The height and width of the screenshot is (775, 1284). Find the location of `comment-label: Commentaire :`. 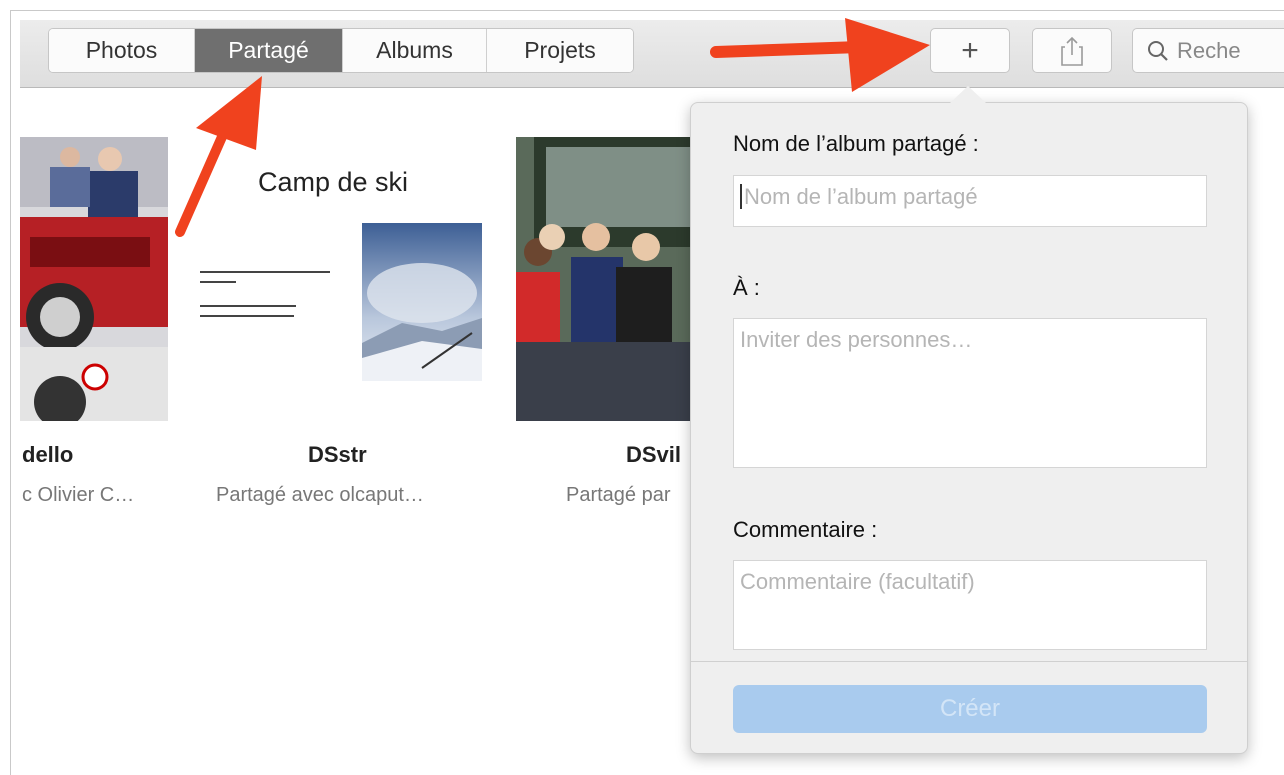

comment-label: Commentaire : is located at coordinates (805, 529).